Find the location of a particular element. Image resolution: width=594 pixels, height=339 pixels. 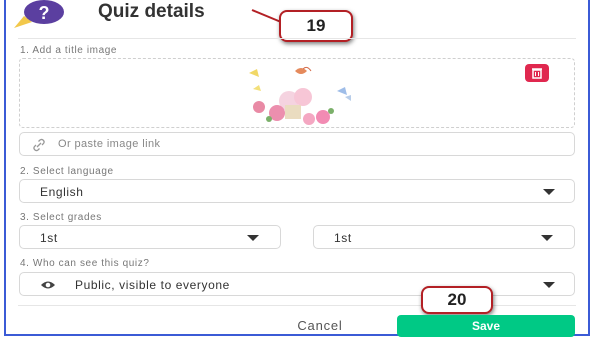

image-link-placeholder: Or paste image link is located at coordinates (109, 144).